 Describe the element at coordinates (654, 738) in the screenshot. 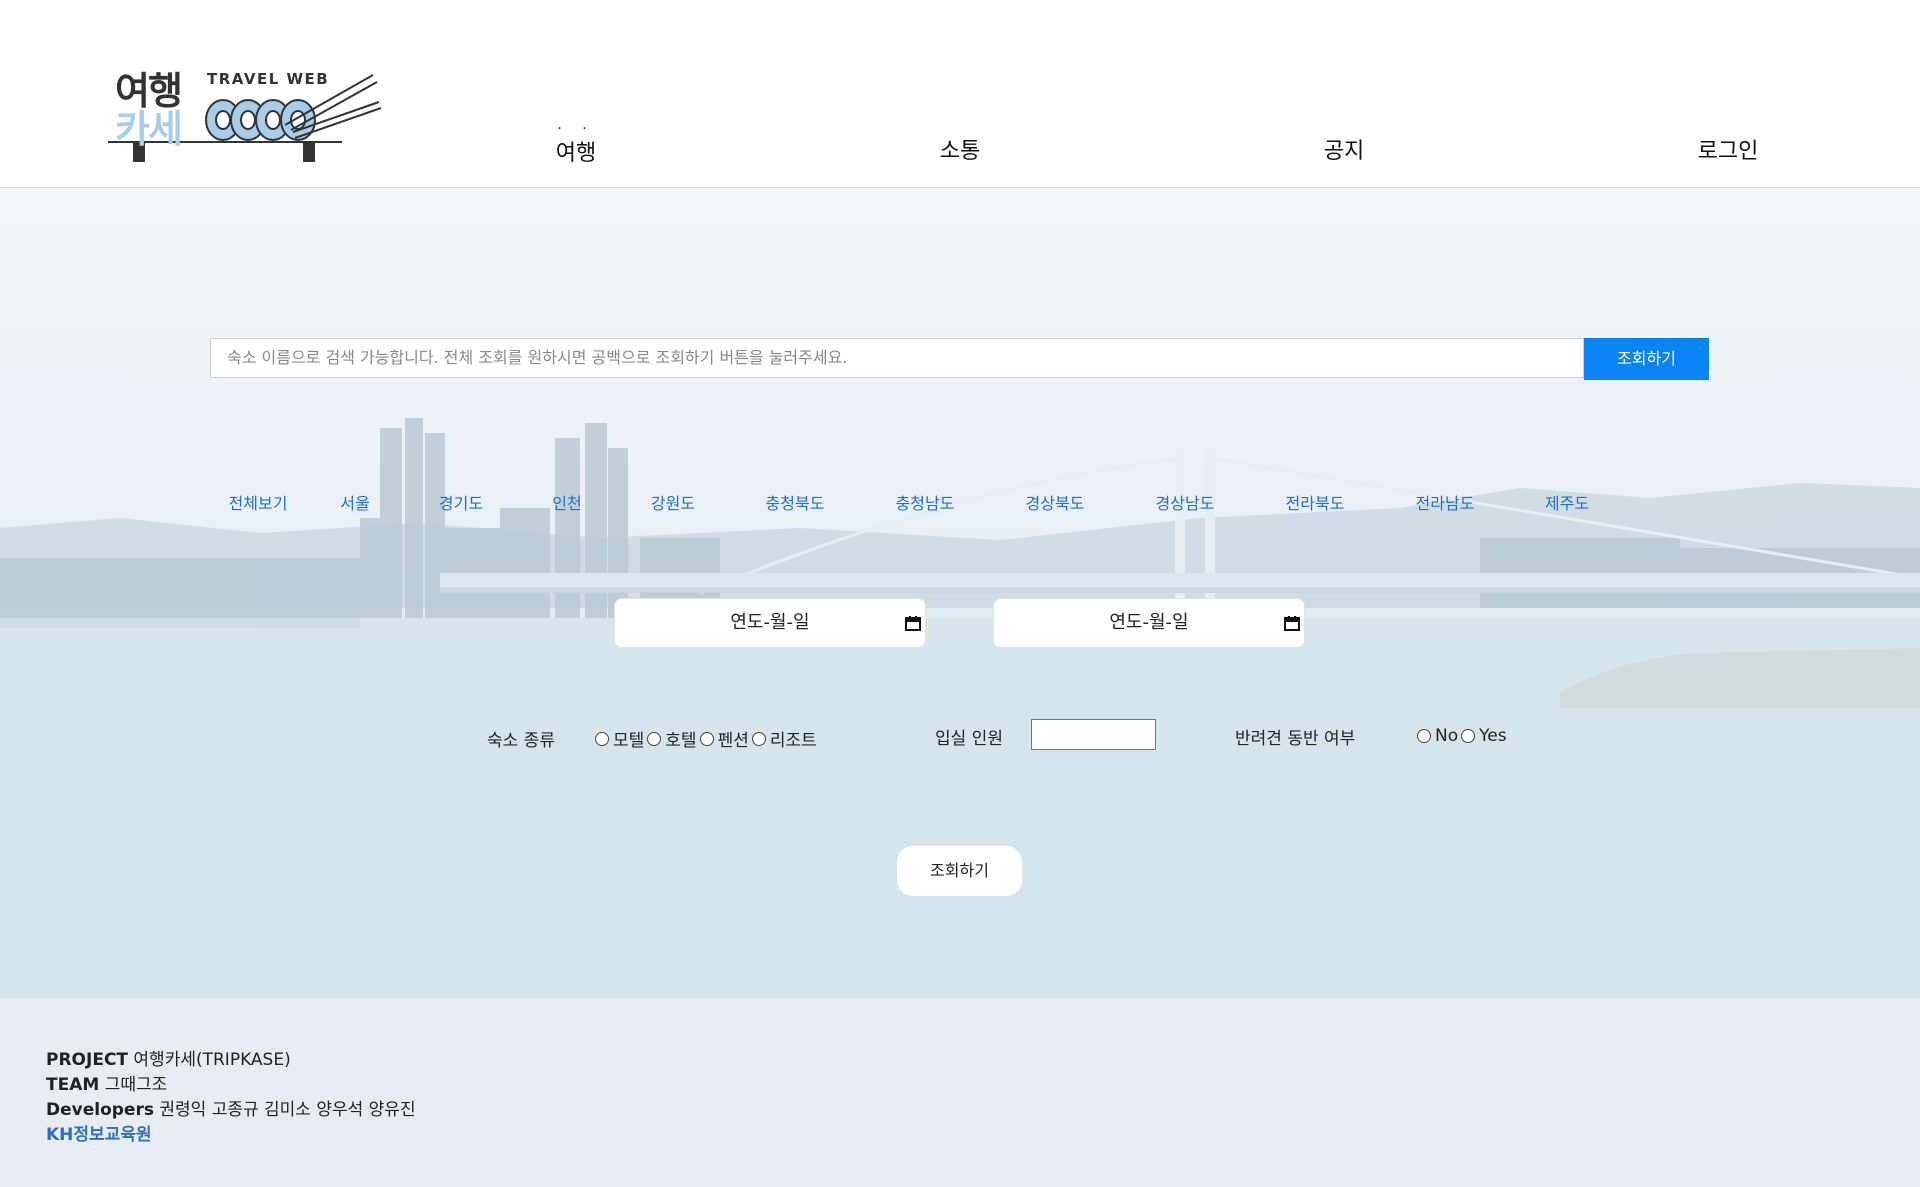

I see `radio-hotel` at that location.